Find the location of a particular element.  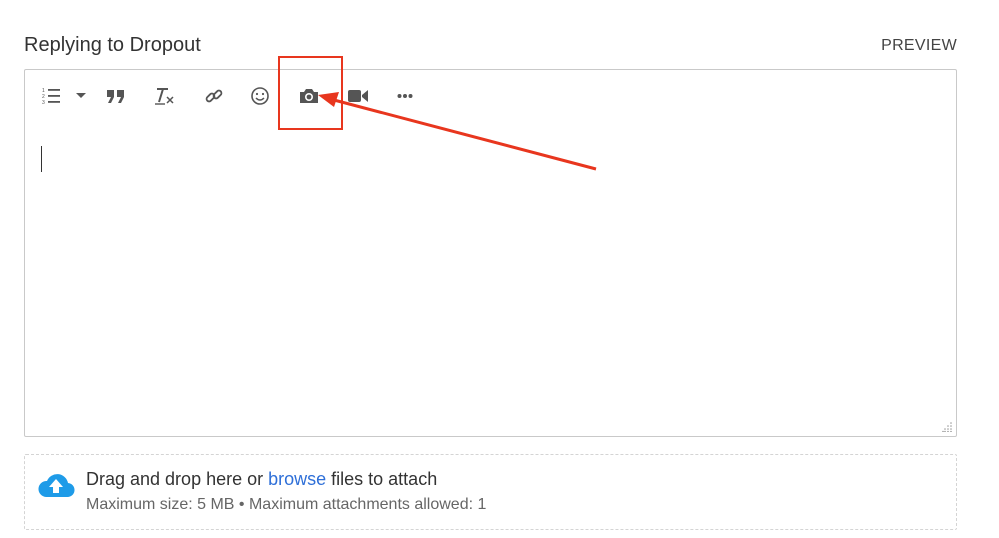

insert-video-button is located at coordinates (358, 96).